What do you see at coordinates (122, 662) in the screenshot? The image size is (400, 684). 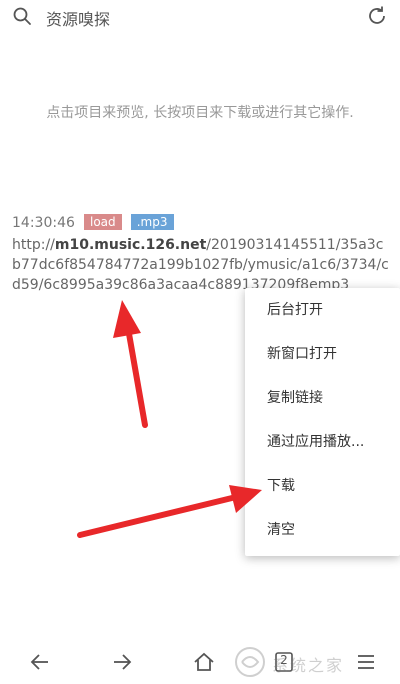 I see `forward-arrow-icon` at bounding box center [122, 662].